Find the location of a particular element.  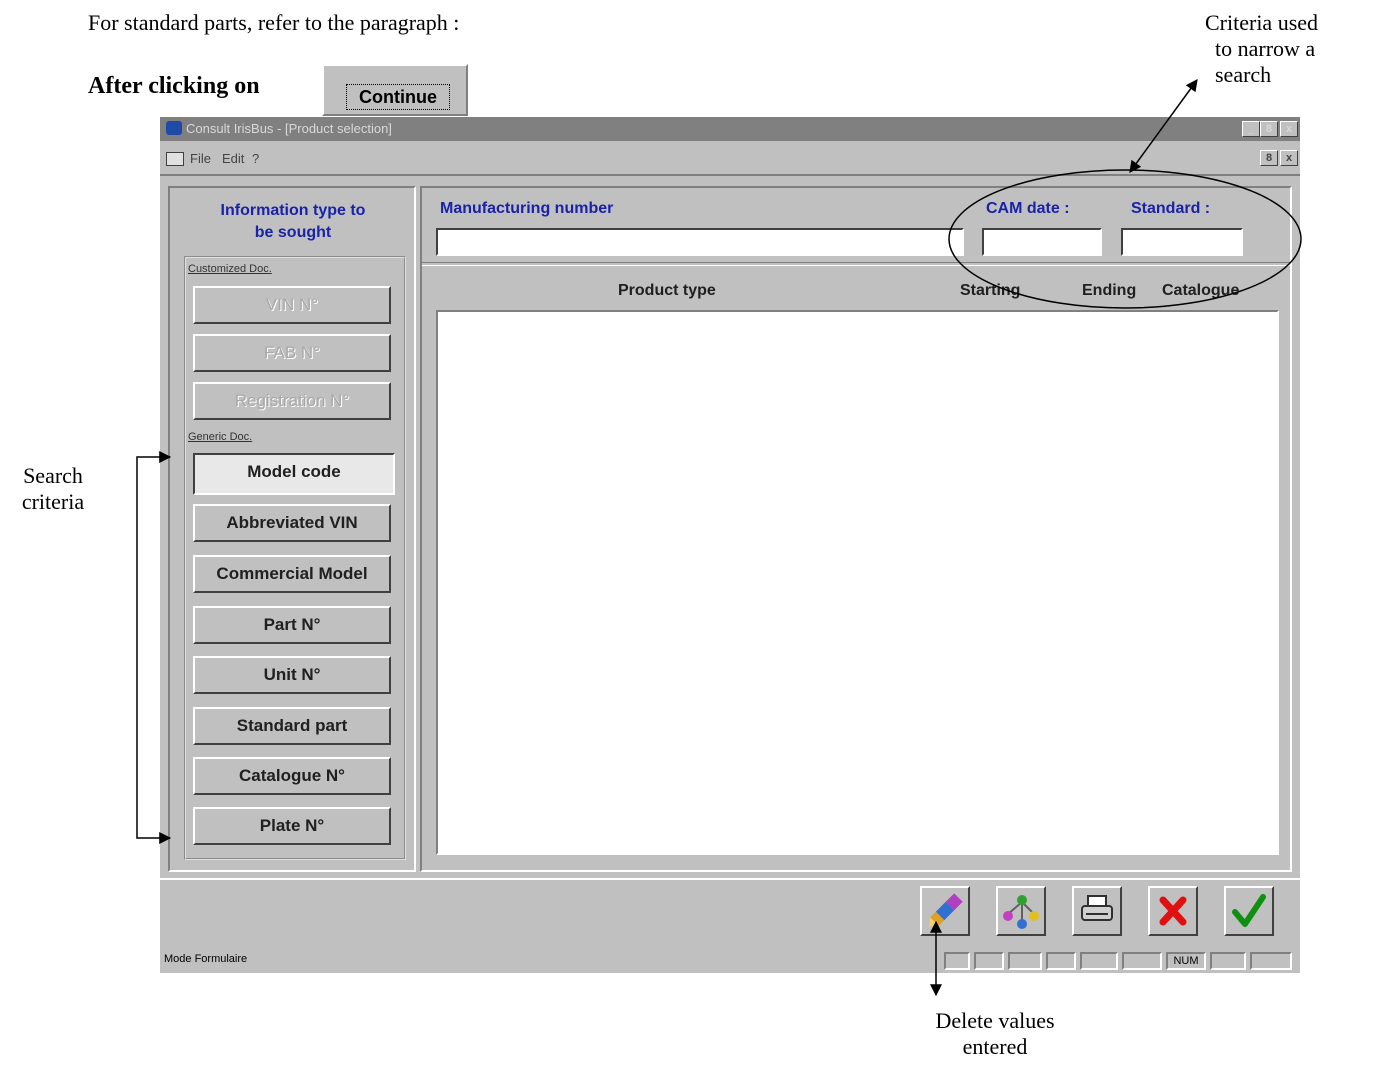

criteria-arrow is located at coordinates (1163, 126).